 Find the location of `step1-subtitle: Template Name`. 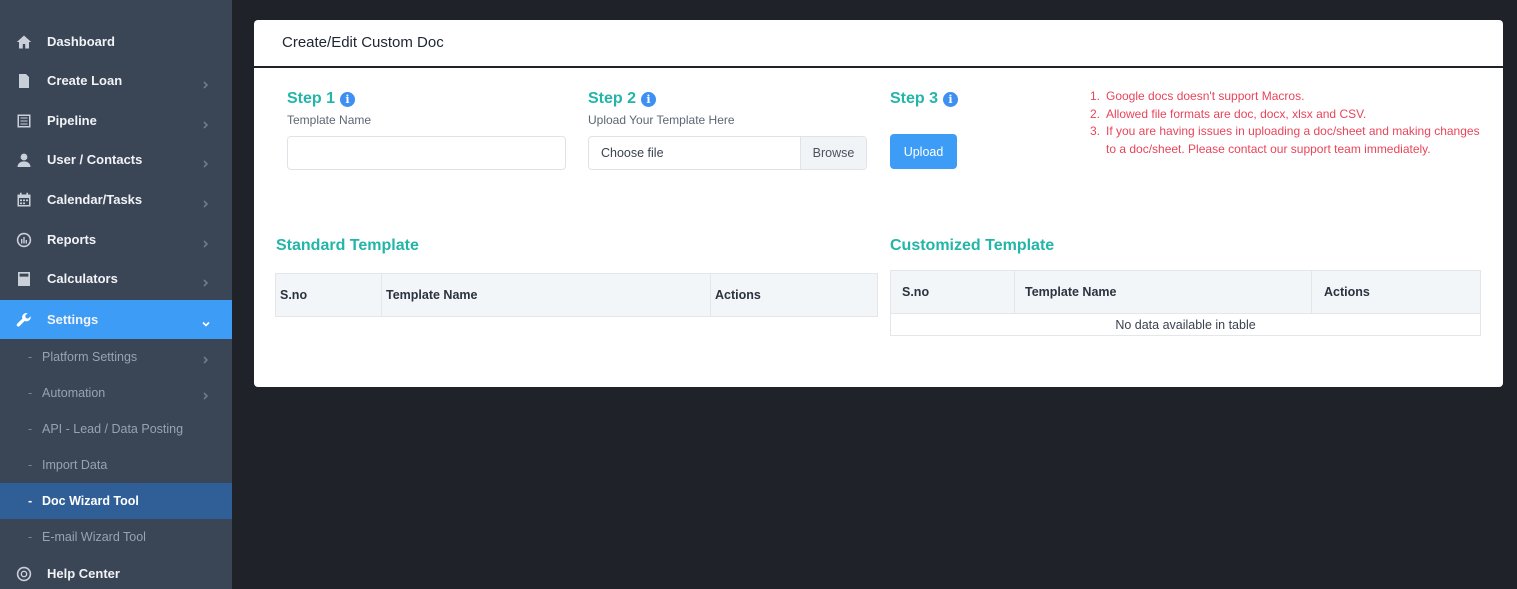

step1-subtitle: Template Name is located at coordinates (329, 120).